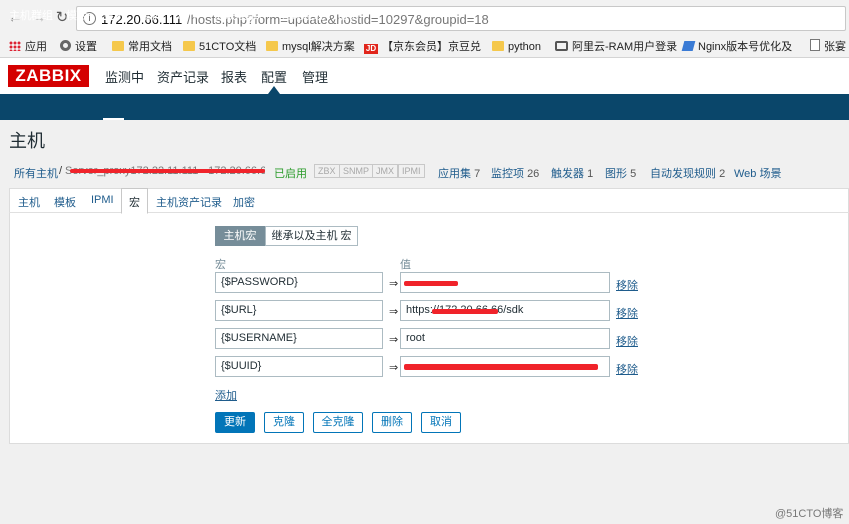  I want to click on submenu-templates: 模板, so click(77, 15).